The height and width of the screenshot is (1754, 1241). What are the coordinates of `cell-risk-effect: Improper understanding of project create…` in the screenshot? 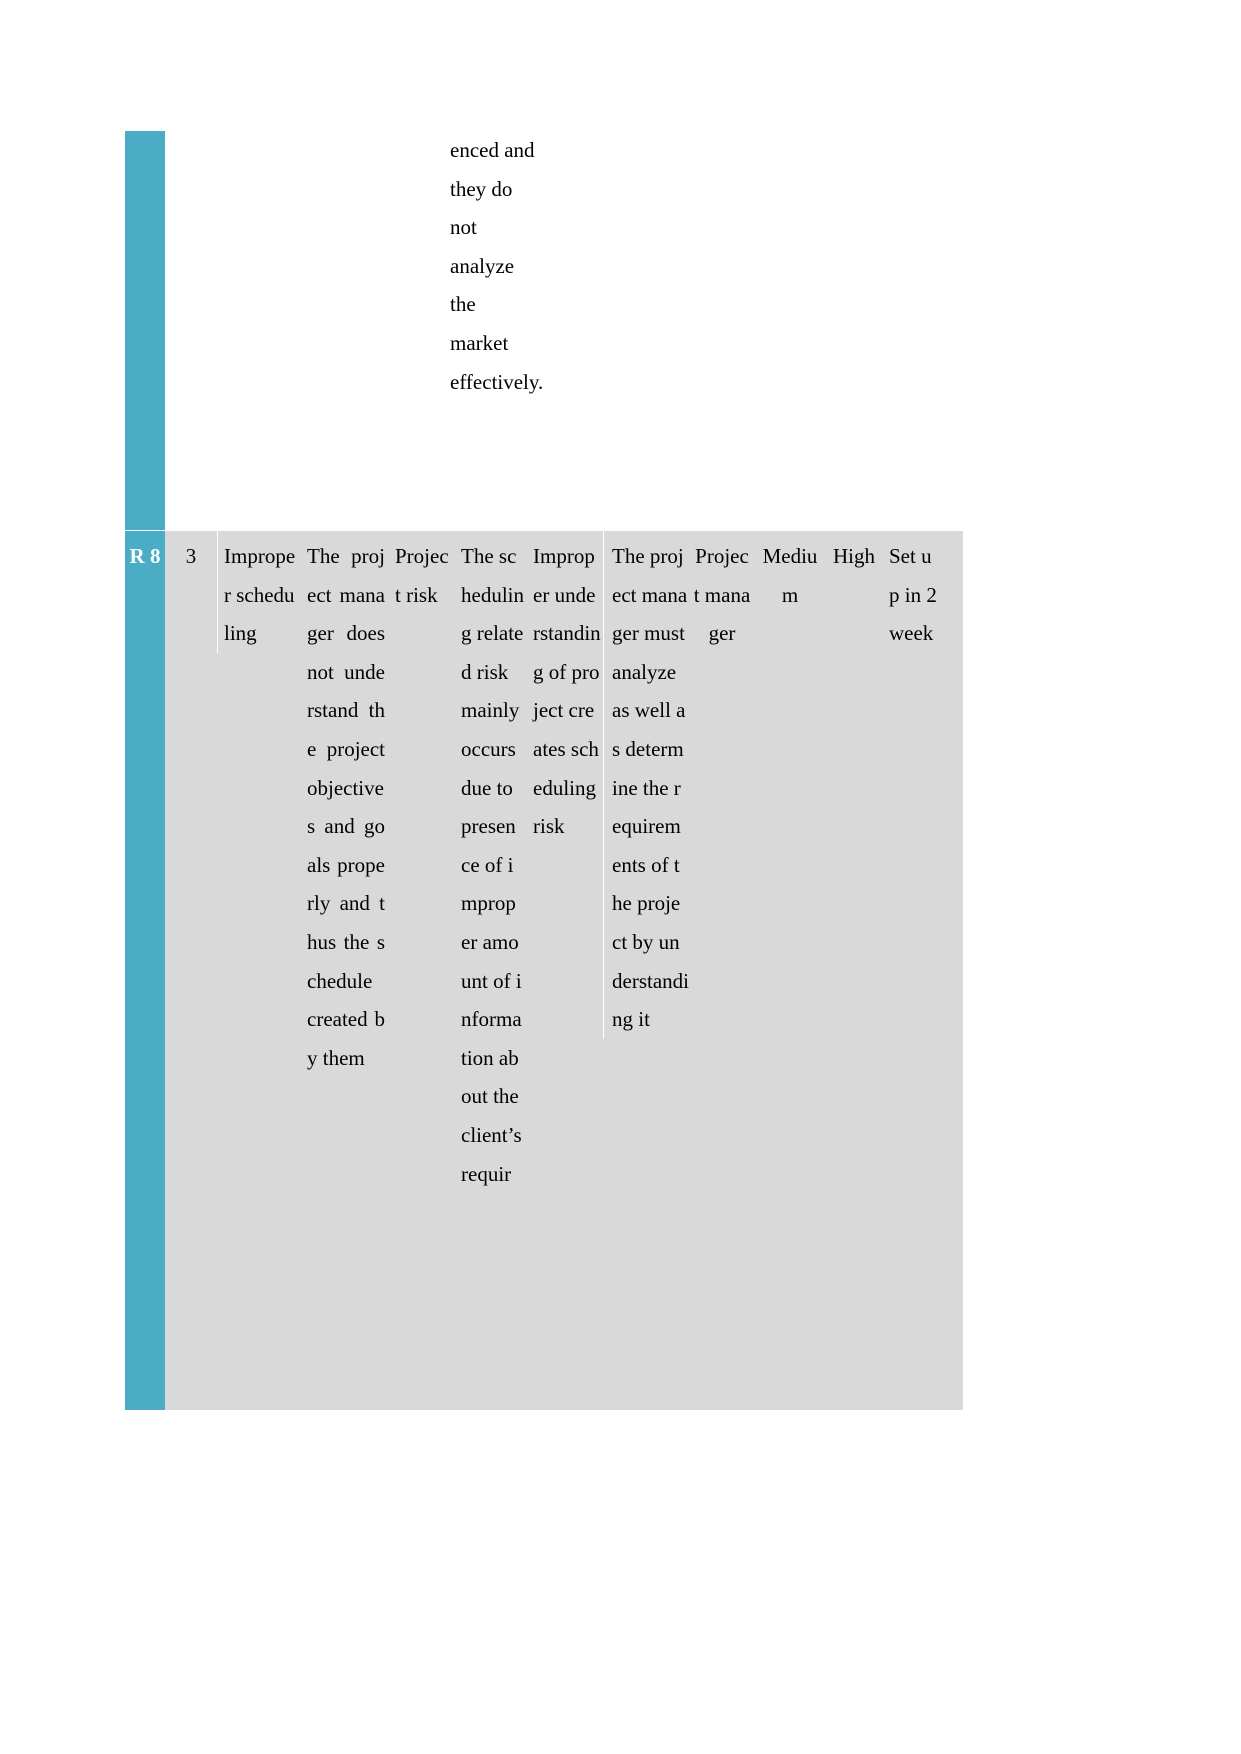 It's located at (567, 691).